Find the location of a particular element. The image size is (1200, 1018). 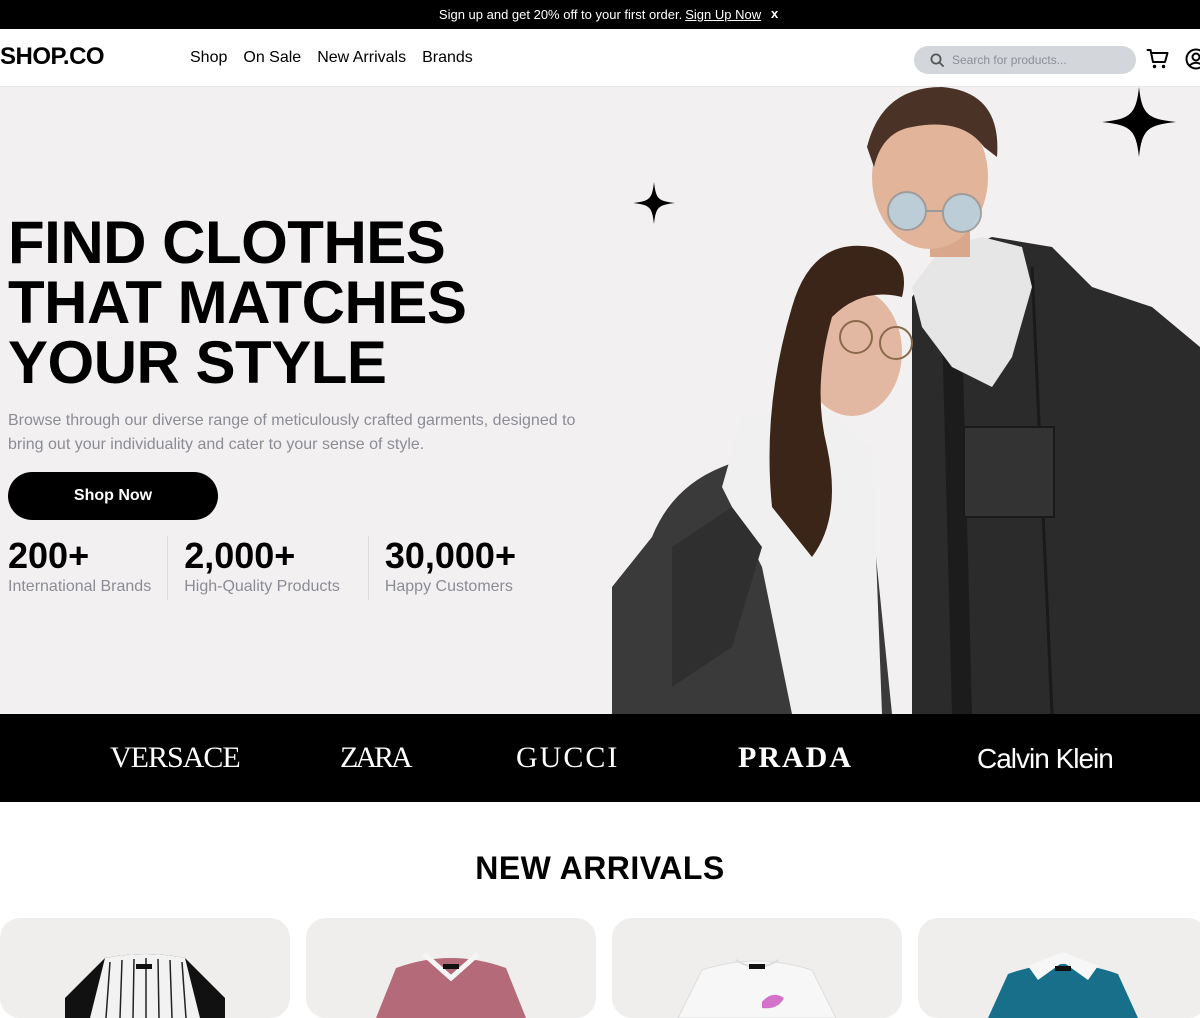

brand-logo-calvin-klein: Calvin Klein is located at coordinates (1045, 759).